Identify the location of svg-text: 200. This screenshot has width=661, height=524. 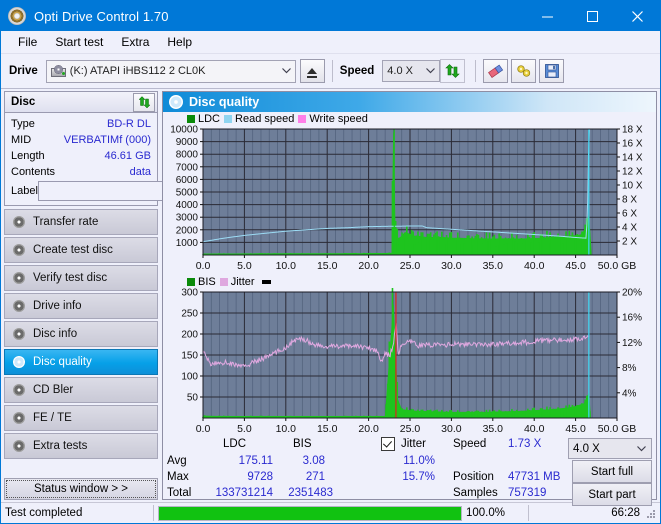
(189, 335).